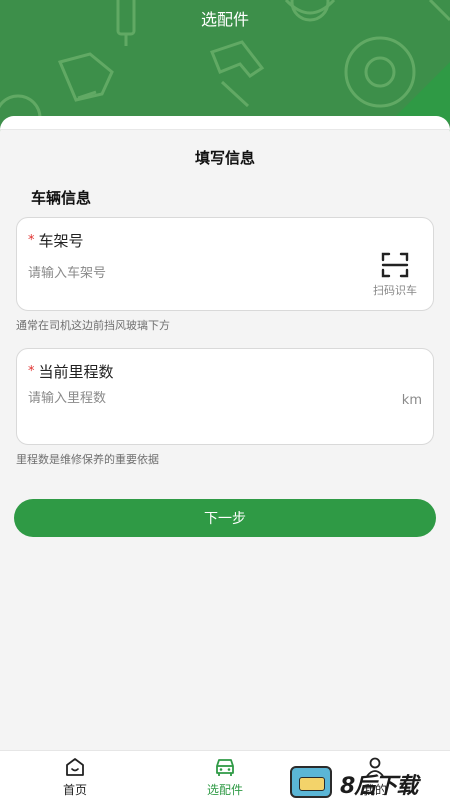 This screenshot has width=450, height=800. I want to click on car-icon, so click(225, 767).